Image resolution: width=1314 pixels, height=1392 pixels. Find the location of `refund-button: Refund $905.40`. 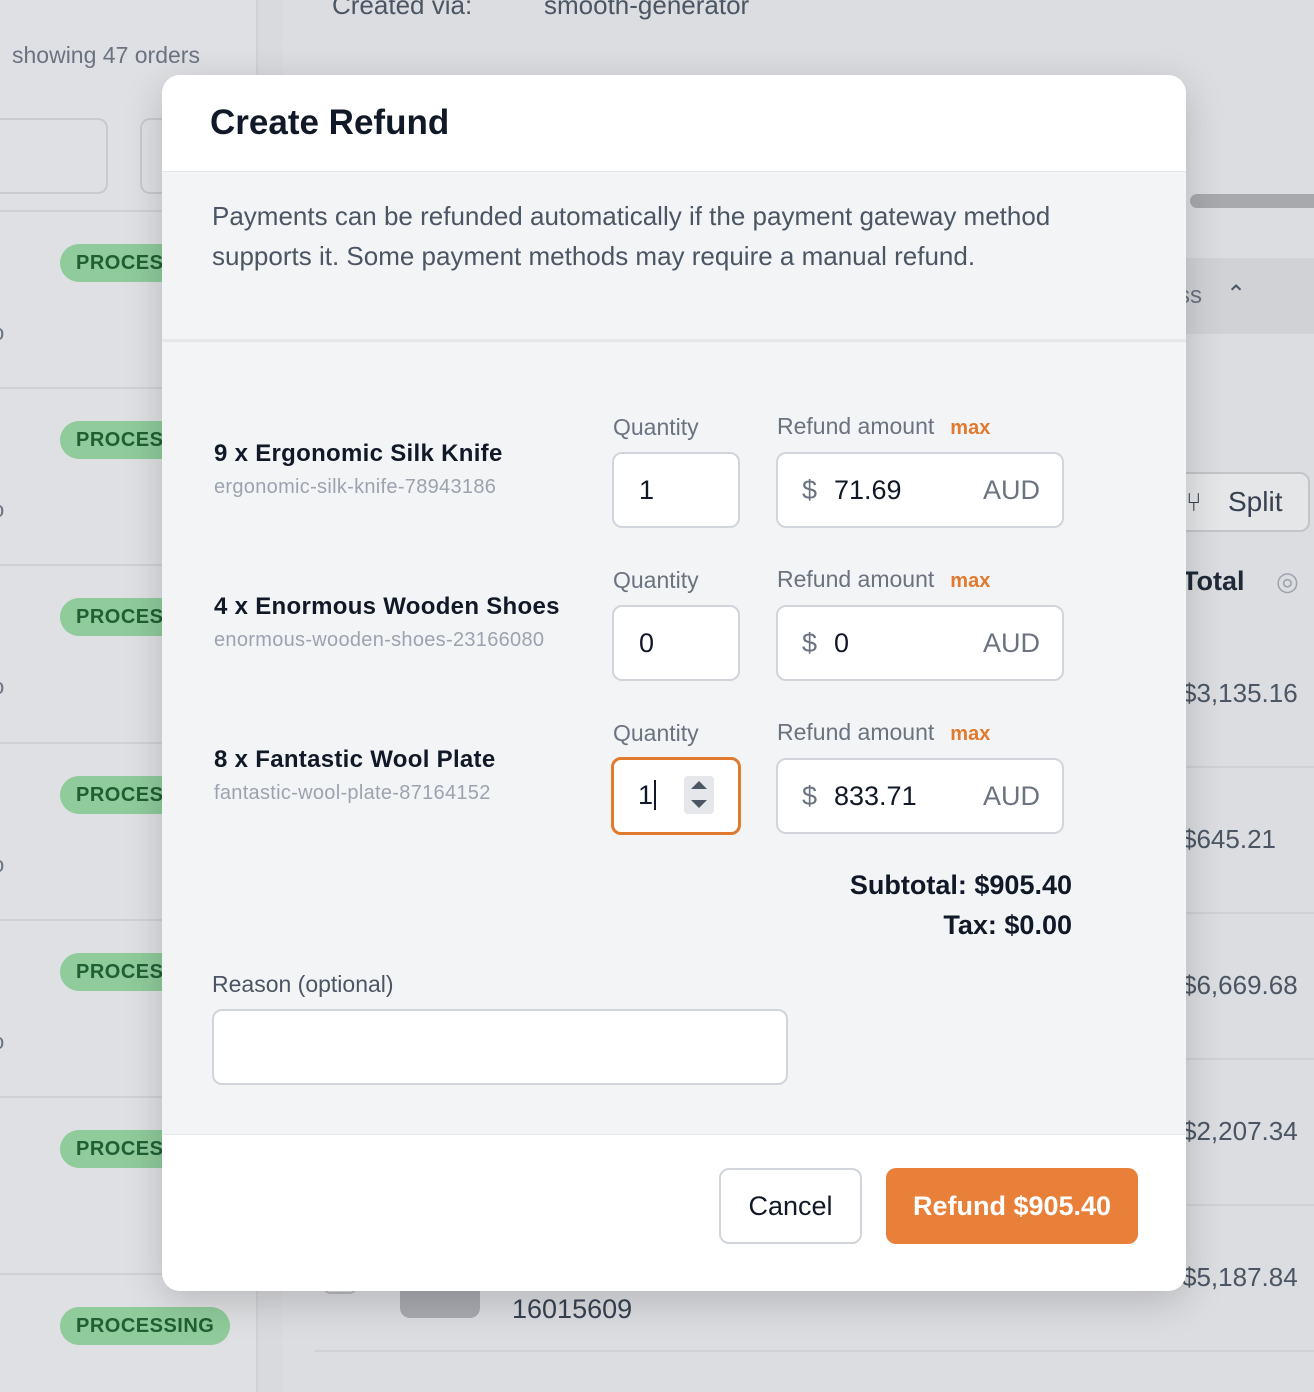

refund-button: Refund $905.40 is located at coordinates (1012, 1206).